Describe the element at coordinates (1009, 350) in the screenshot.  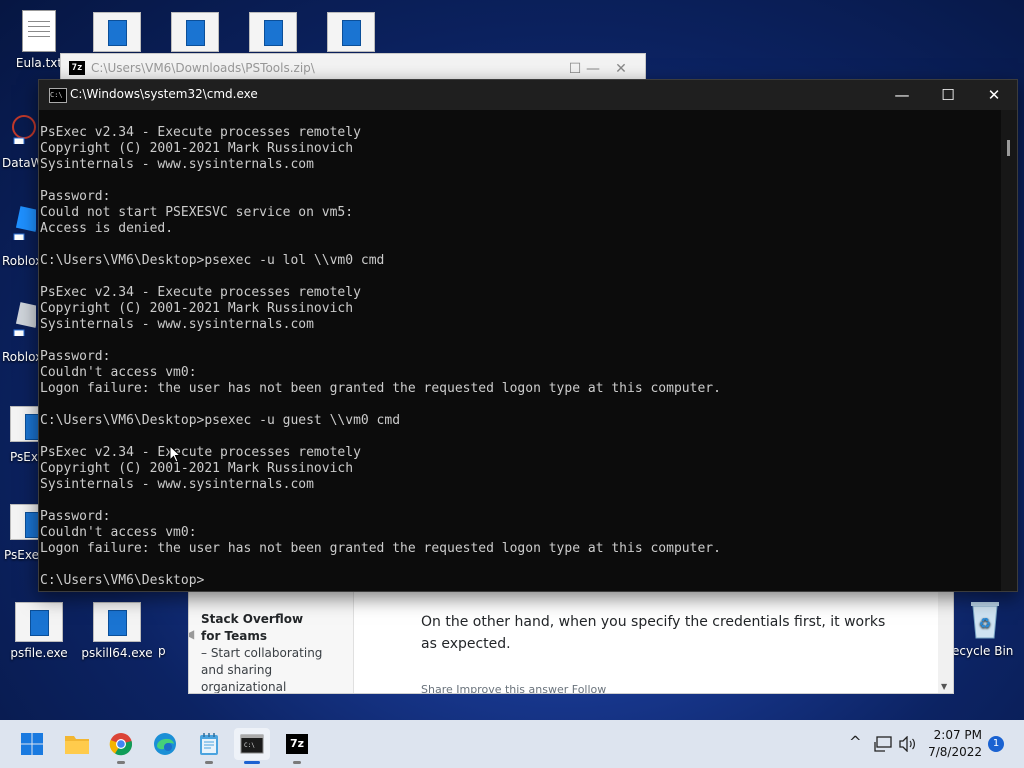
I see `cmd-scrollbar` at that location.